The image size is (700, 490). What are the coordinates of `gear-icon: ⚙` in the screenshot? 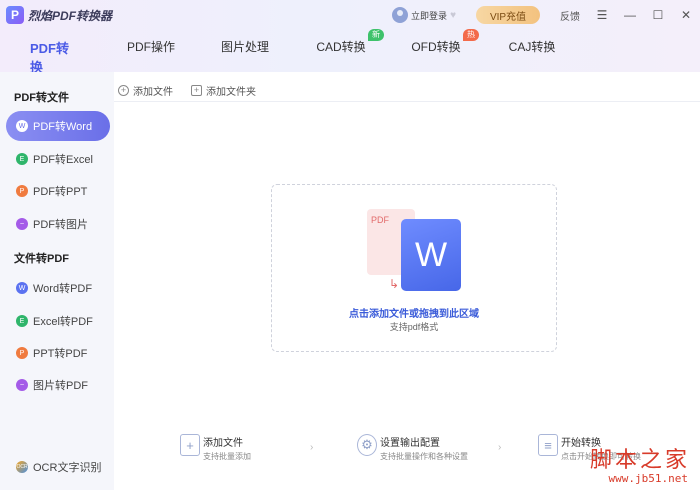 It's located at (367, 445).